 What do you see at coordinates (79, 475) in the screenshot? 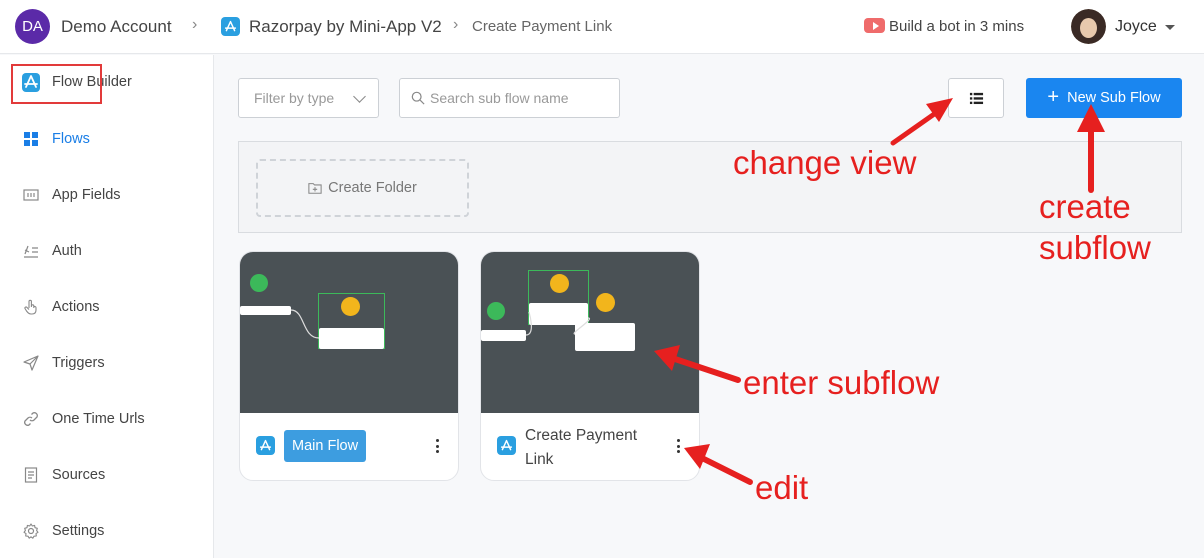
I see `sidebar-item-label: Sources` at bounding box center [79, 475].